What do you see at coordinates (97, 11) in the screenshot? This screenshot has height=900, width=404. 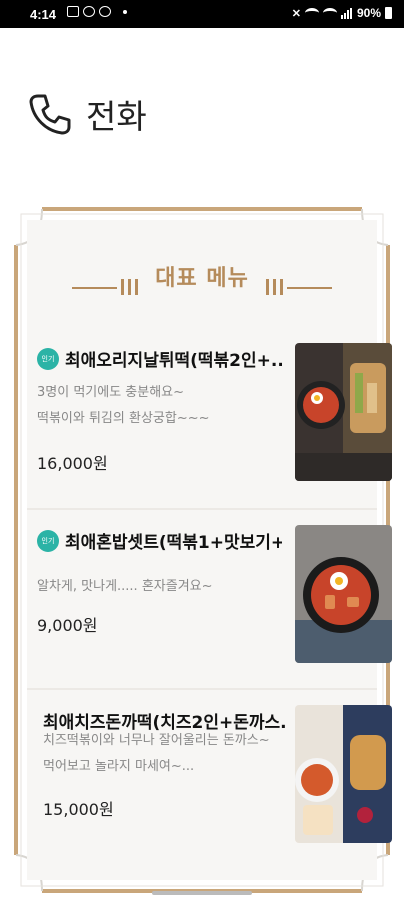 I see `notification-icons` at bounding box center [97, 11].